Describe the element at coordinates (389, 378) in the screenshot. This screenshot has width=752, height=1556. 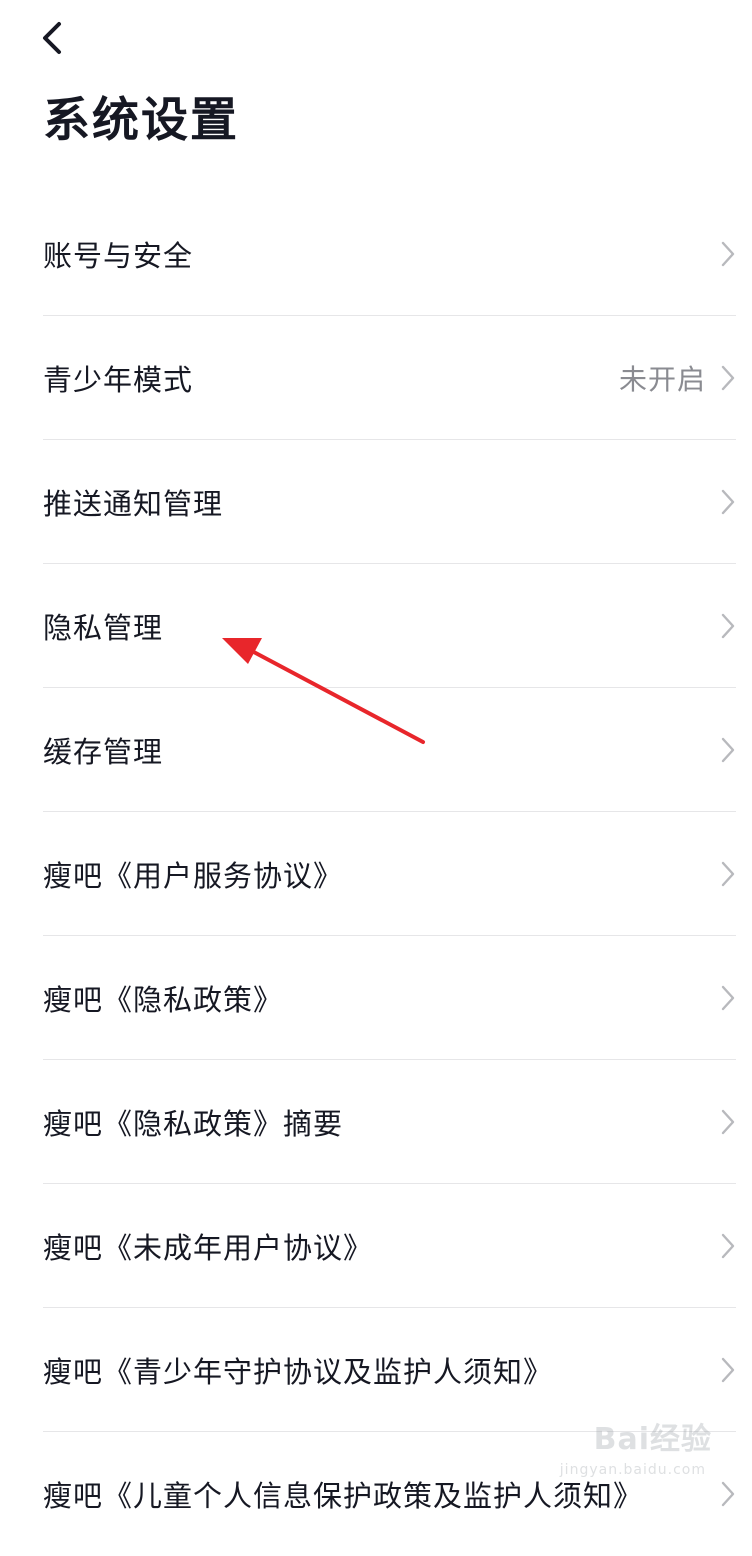
I see `settings-item-teen-mode: 青少年模式 未开启` at that location.